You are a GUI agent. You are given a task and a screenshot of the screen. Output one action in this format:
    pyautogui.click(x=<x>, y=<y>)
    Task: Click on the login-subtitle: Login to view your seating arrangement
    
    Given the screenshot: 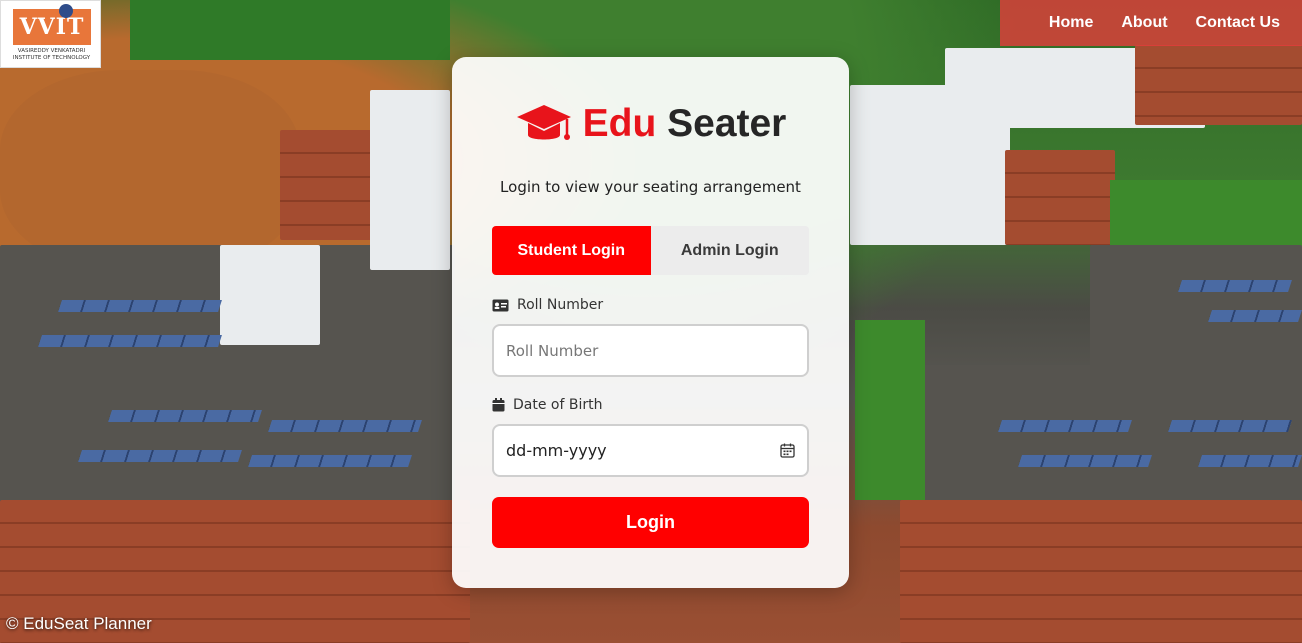 What is the action you would take?
    pyautogui.click(x=650, y=187)
    